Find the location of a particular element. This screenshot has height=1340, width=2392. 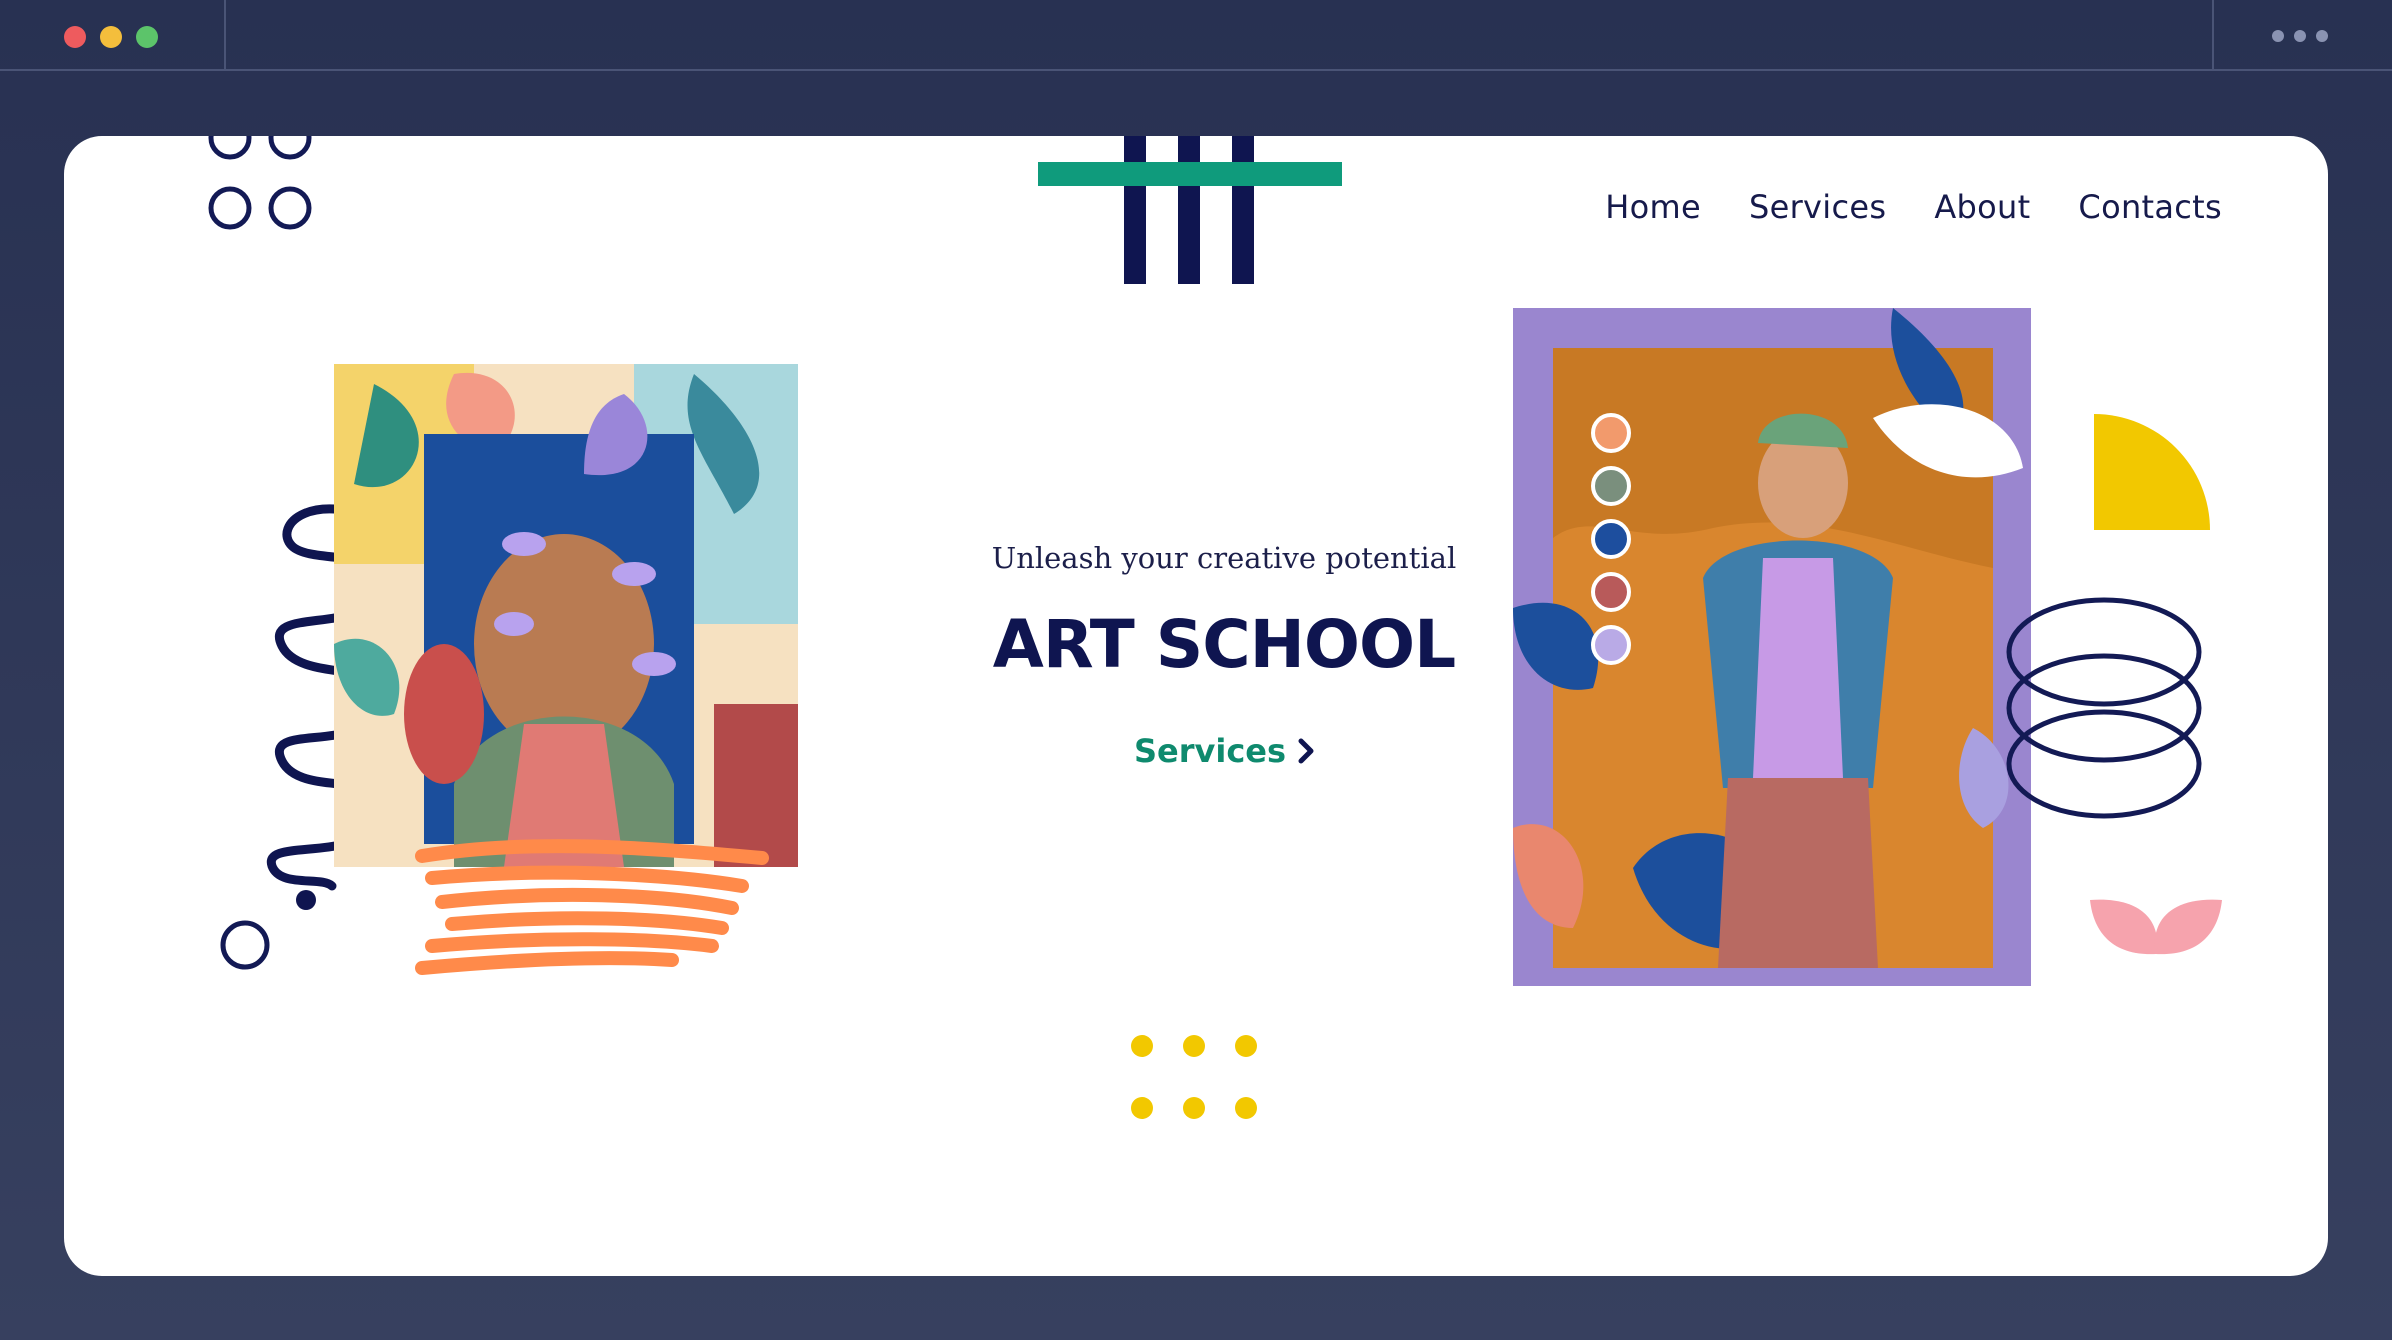

logo-bars is located at coordinates (1190, 211).